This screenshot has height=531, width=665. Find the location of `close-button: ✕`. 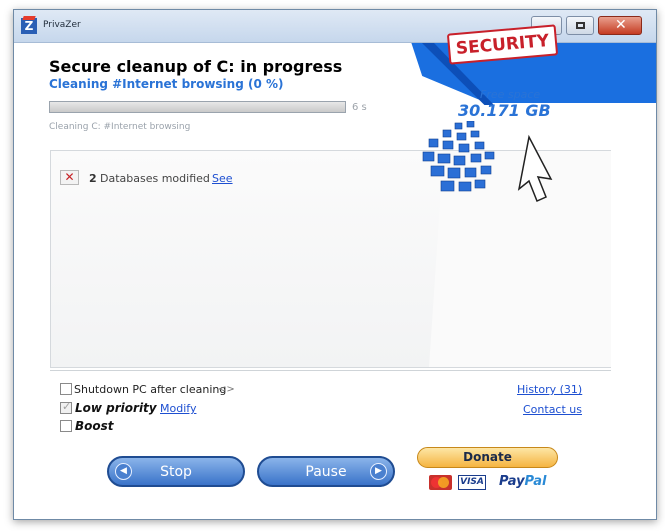

close-button: ✕ is located at coordinates (620, 25).